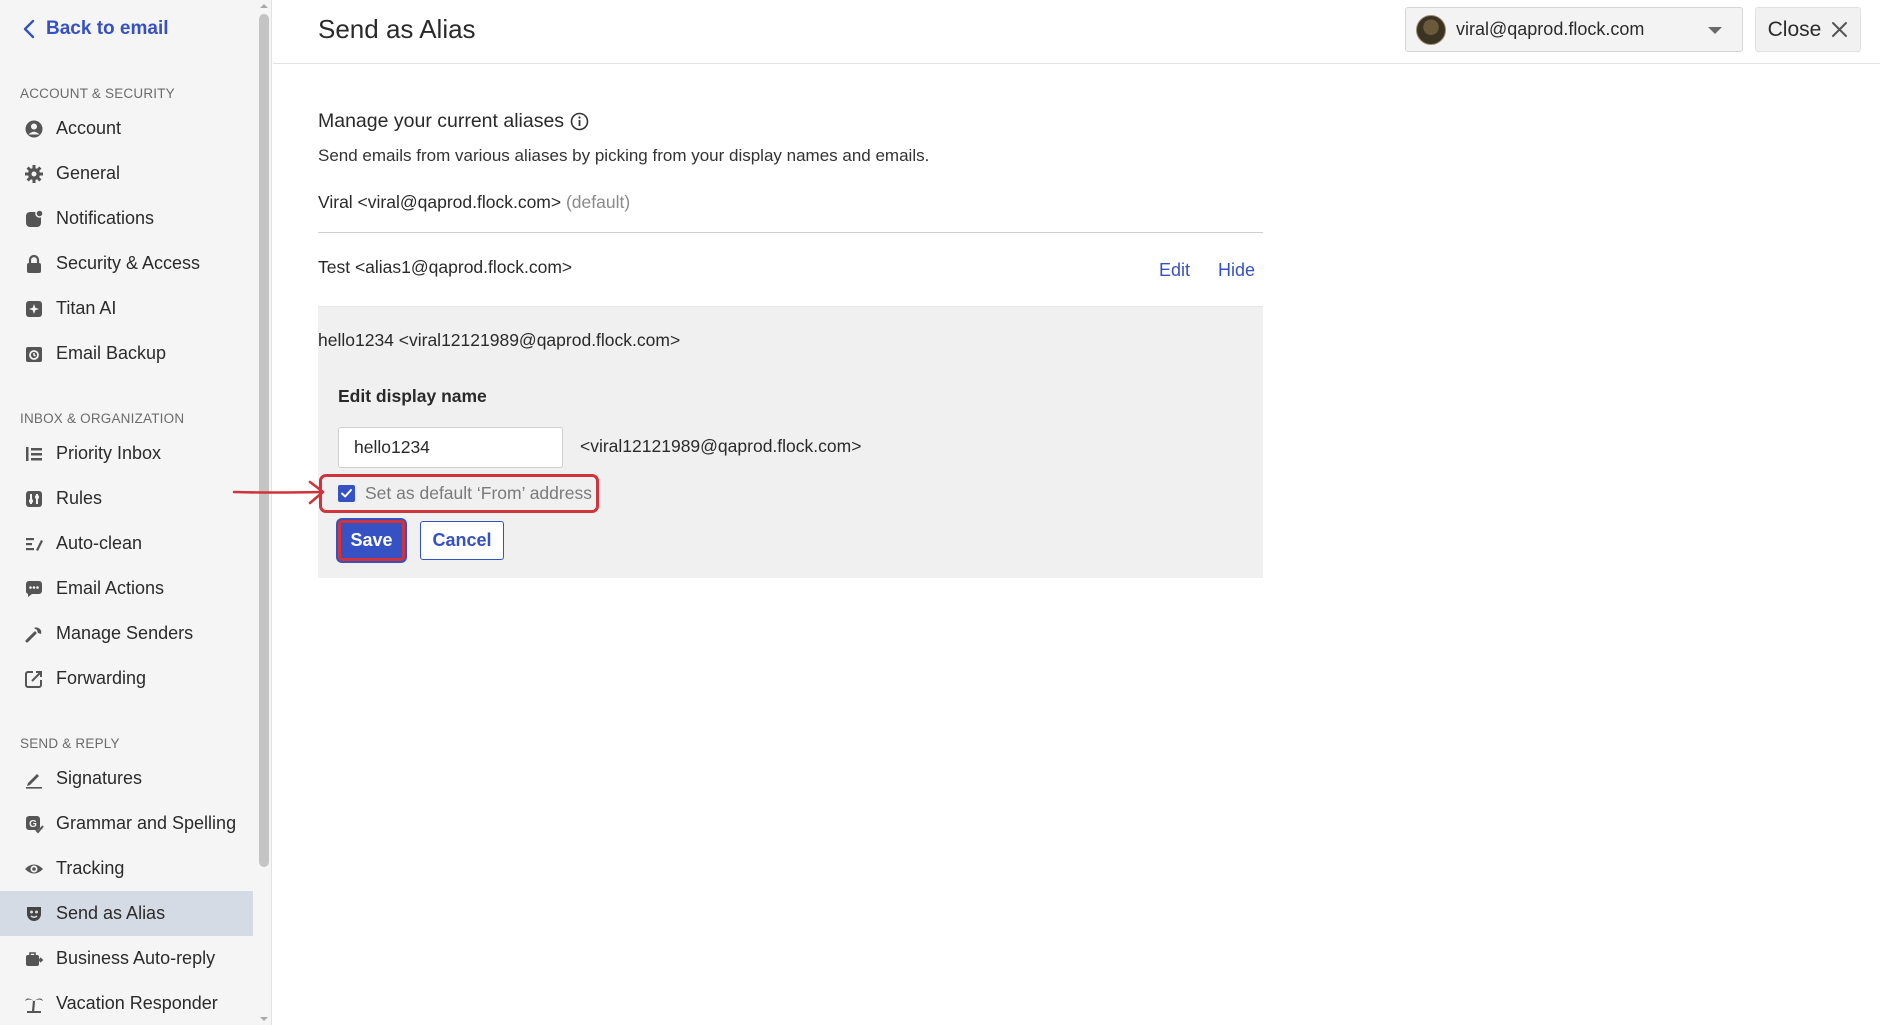 This screenshot has height=1025, width=1880. I want to click on email-actions-icon, so click(34, 589).